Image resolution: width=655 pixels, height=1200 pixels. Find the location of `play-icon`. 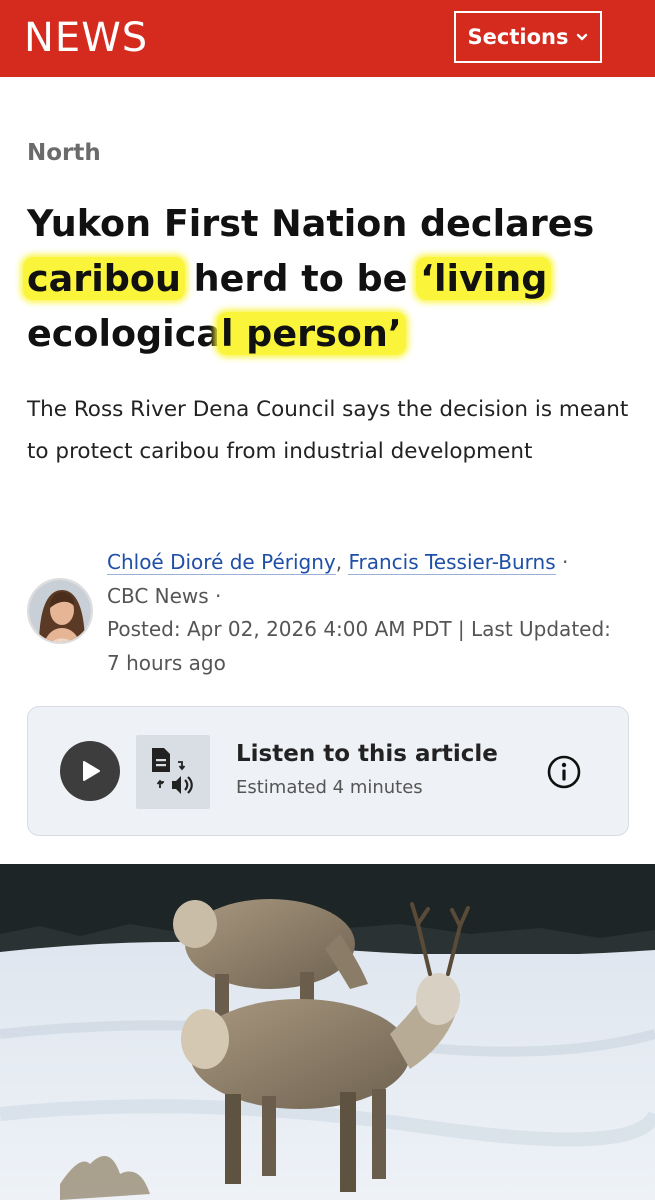

play-icon is located at coordinates (91, 771).